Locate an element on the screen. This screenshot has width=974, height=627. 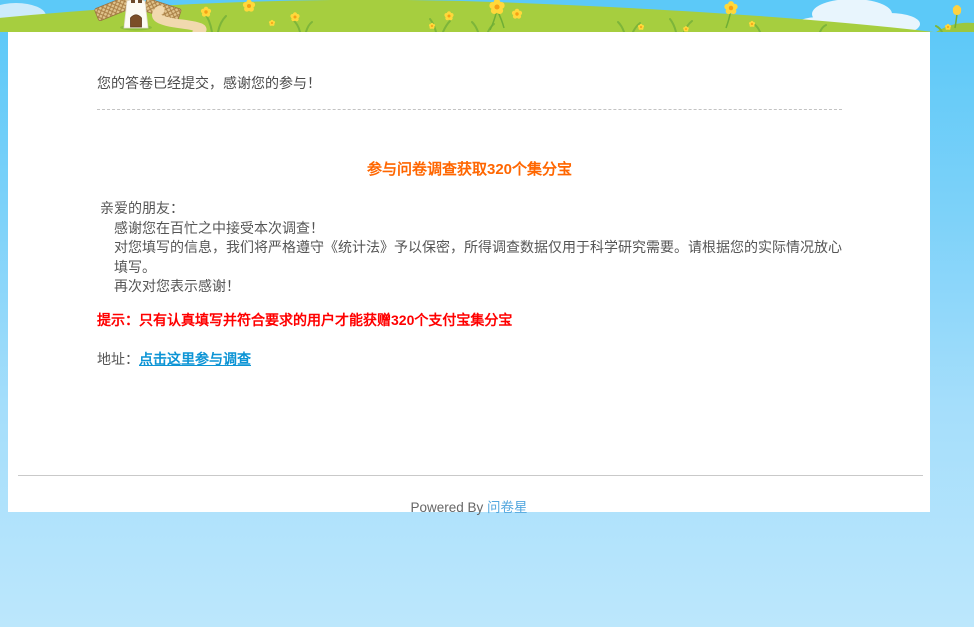
address-line: 地址：点击这里参与调查 is located at coordinates (469, 360).